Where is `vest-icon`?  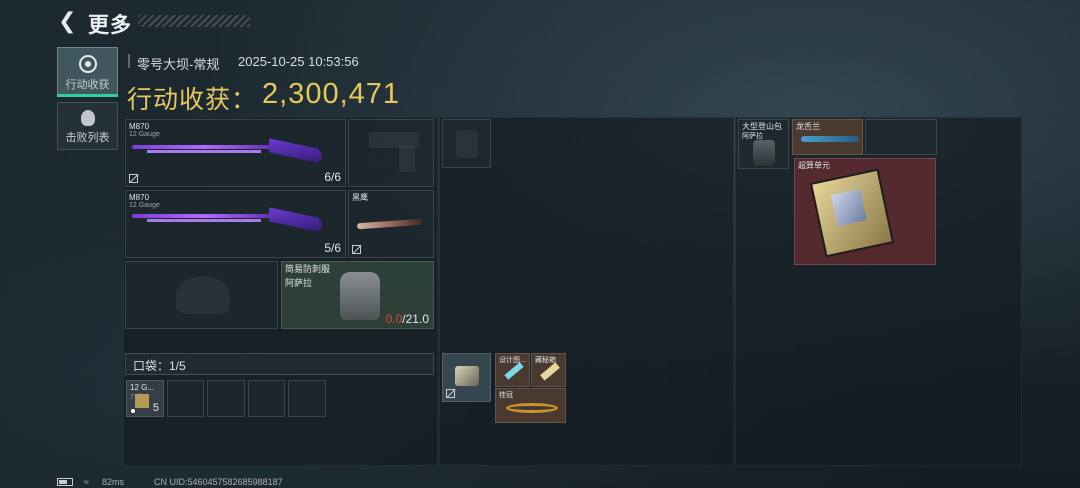 vest-icon is located at coordinates (360, 296).